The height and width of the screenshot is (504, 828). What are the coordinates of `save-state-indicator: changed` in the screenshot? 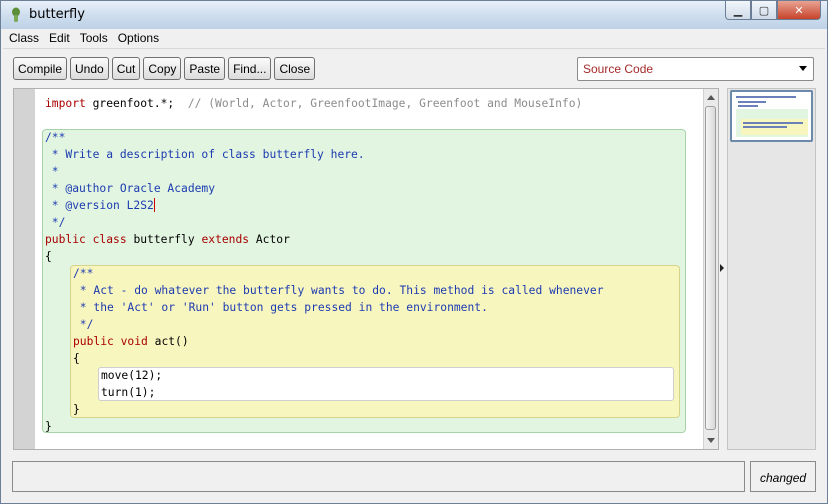 It's located at (783, 476).